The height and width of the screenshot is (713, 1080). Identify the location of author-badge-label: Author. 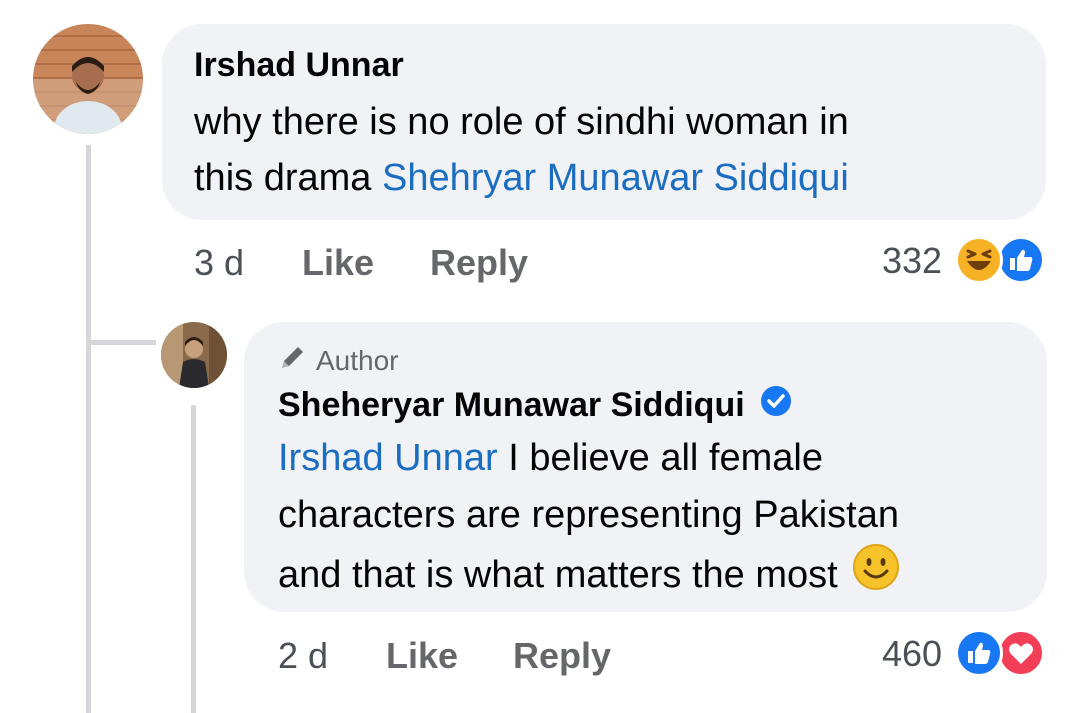
(357, 360).